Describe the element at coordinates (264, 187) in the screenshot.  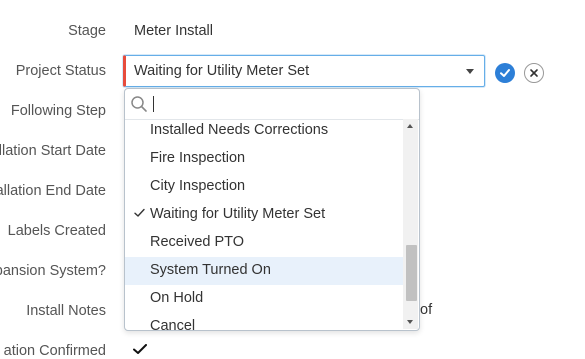
I see `option-city-inspection: City Inspection` at that location.